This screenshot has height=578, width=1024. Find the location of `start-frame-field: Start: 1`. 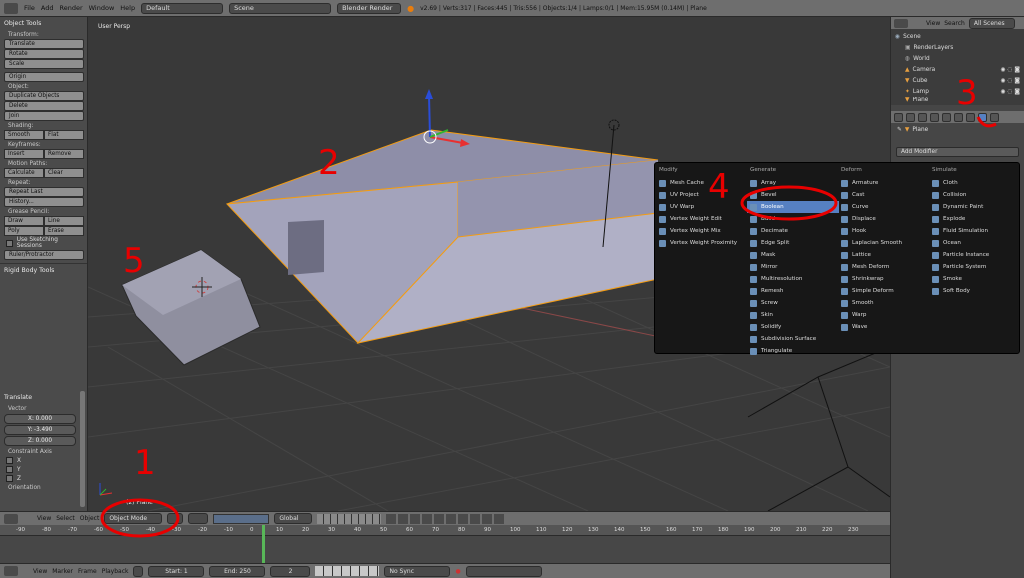

start-frame-field: Start: 1 is located at coordinates (176, 571).